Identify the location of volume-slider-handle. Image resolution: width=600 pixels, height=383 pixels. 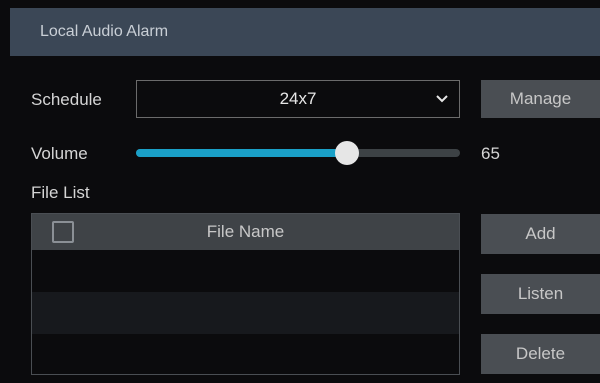
(347, 153).